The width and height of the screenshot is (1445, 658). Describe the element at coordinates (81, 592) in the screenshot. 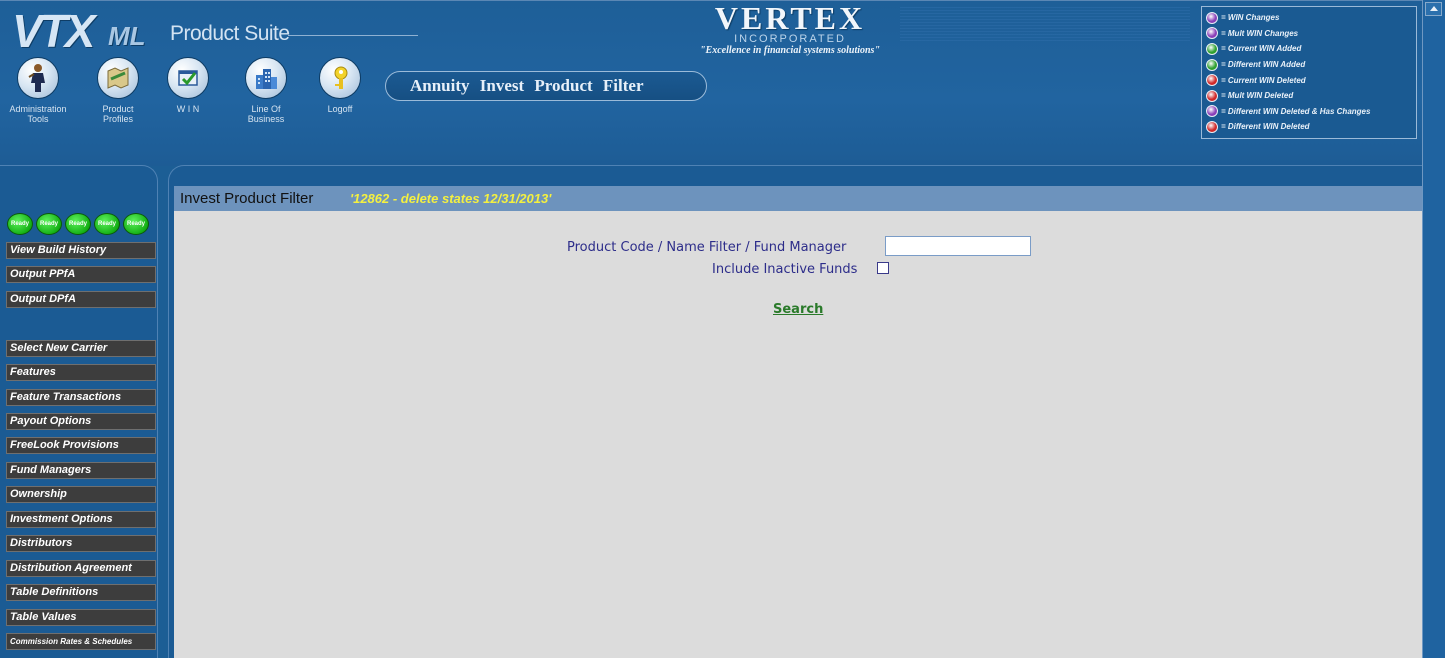

I see `sidebar-item-table-definitions: Table Definitions` at that location.